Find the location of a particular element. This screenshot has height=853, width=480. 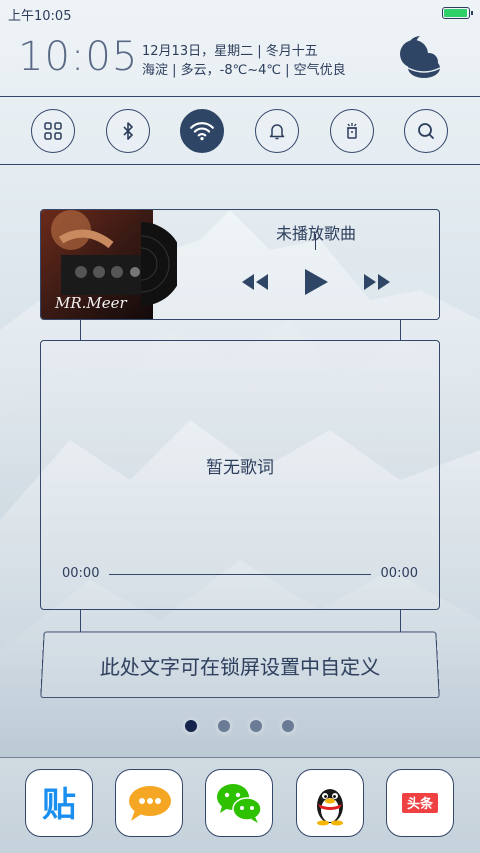

toutiao-label: 头条 is located at coordinates (420, 804).